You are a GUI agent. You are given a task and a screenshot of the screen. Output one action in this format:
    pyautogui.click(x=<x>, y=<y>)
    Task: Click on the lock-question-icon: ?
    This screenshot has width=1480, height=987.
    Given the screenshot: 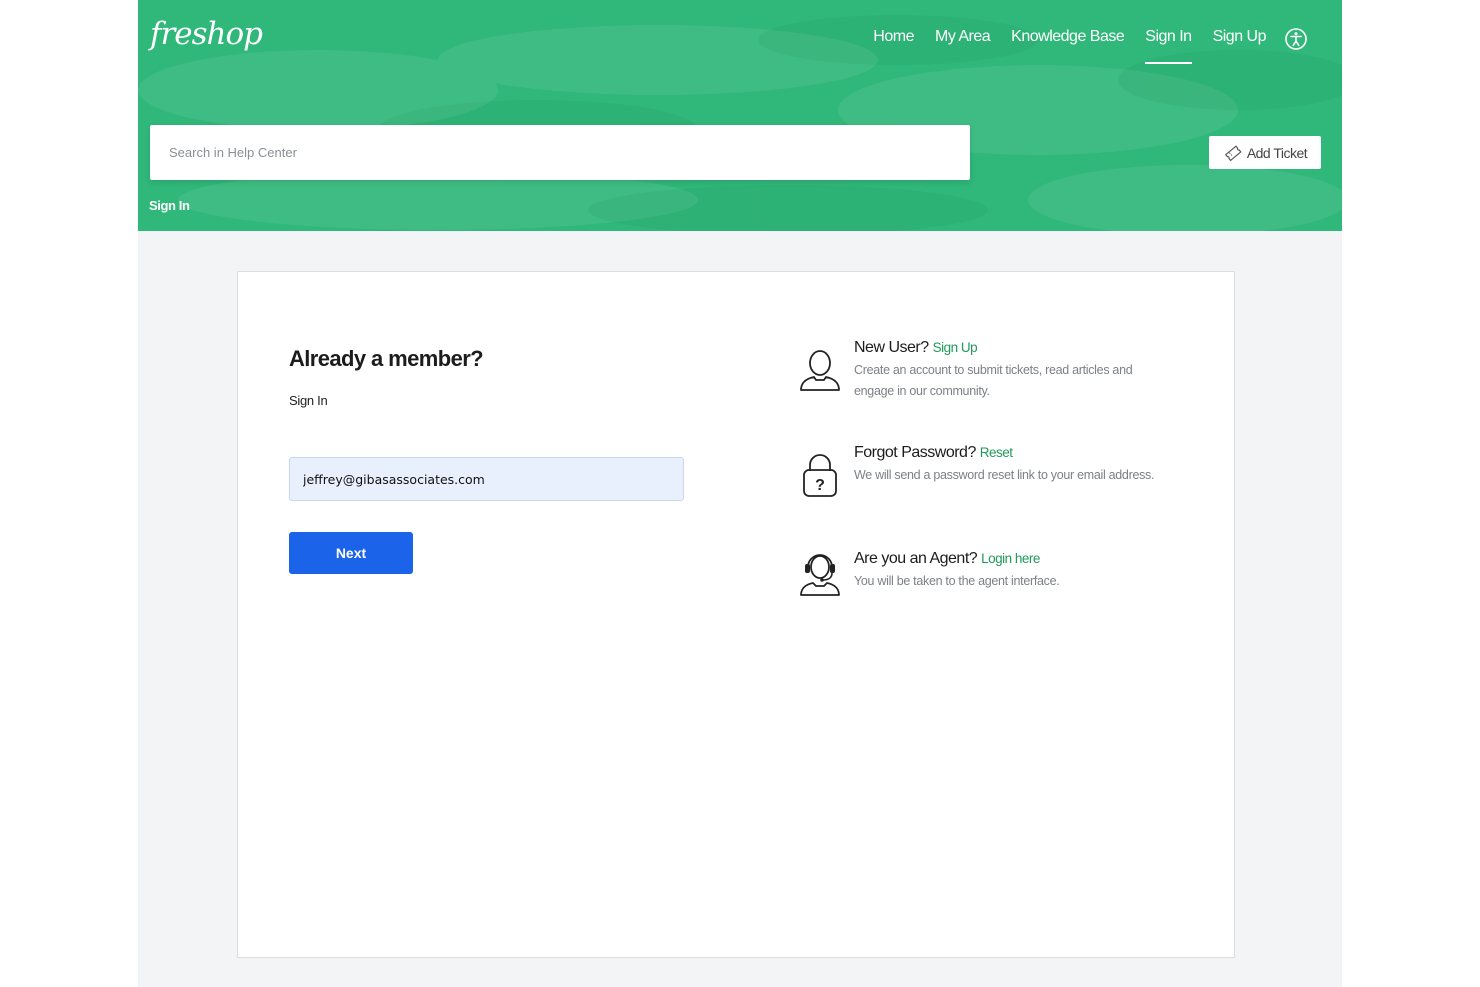 What is the action you would take?
    pyautogui.click(x=820, y=475)
    